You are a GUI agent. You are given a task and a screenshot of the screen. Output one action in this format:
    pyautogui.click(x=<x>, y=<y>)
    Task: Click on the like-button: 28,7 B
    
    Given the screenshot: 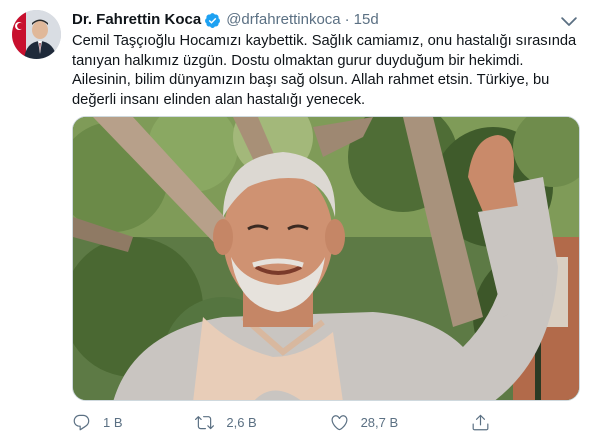 What is the action you would take?
    pyautogui.click(x=364, y=422)
    